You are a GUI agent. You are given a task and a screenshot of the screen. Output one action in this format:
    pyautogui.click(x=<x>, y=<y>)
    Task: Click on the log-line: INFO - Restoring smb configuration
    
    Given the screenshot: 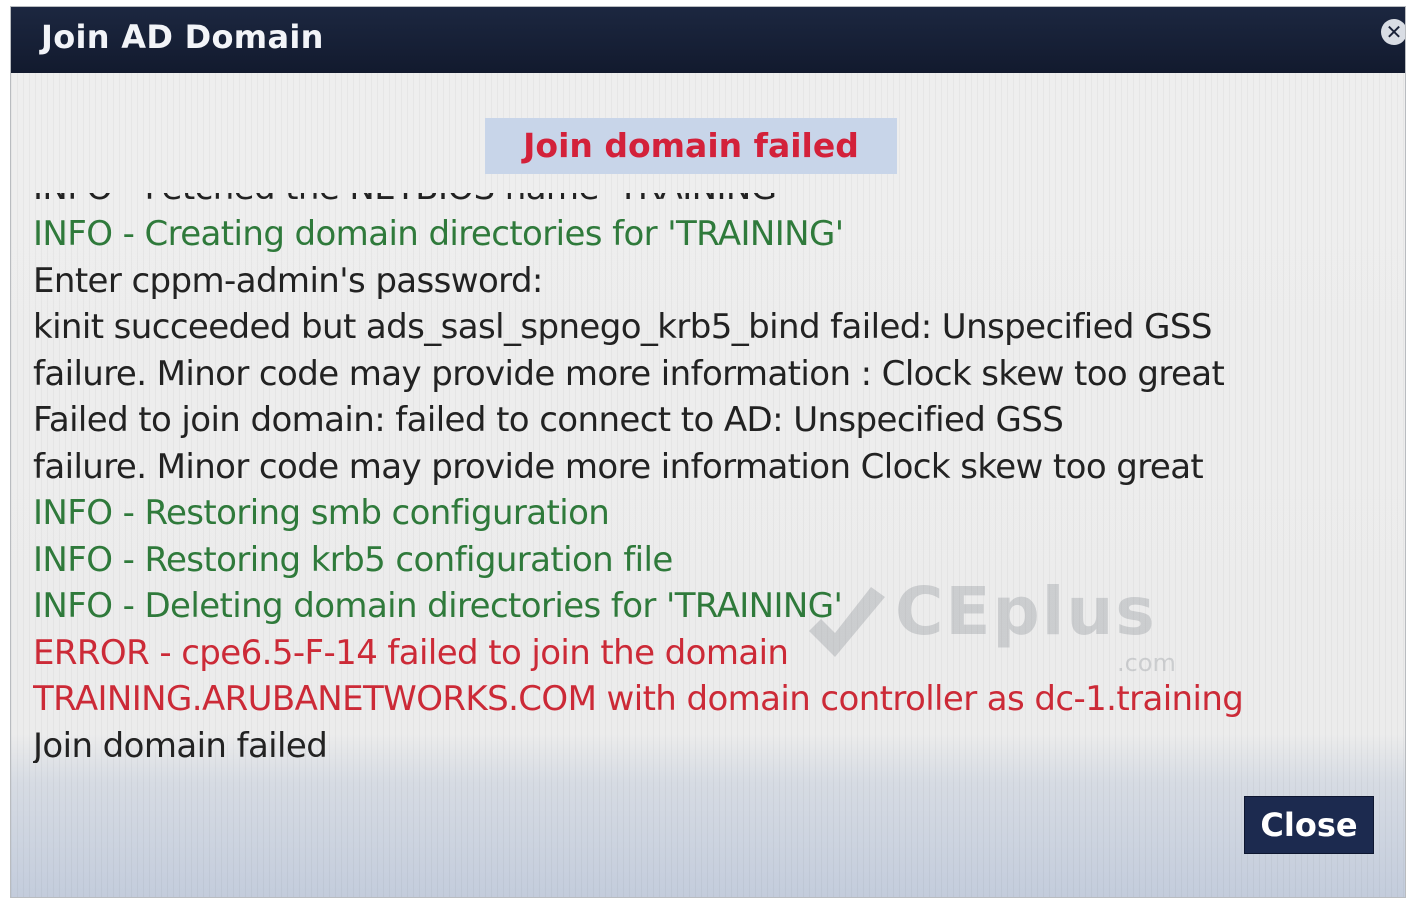 What is the action you would take?
    pyautogui.click(x=321, y=513)
    